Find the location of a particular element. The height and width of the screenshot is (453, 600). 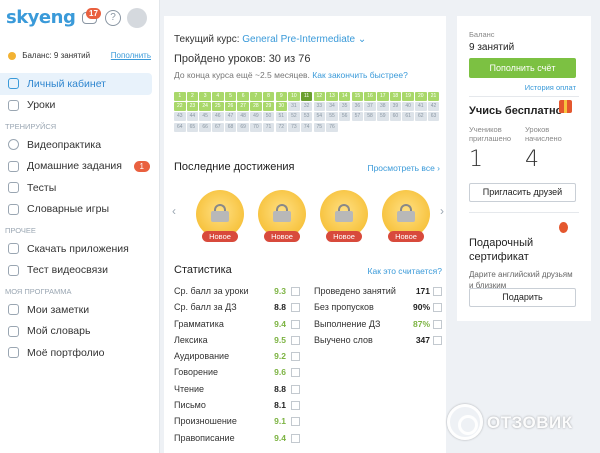

lesson-cell: 76 is located at coordinates (332, 127).